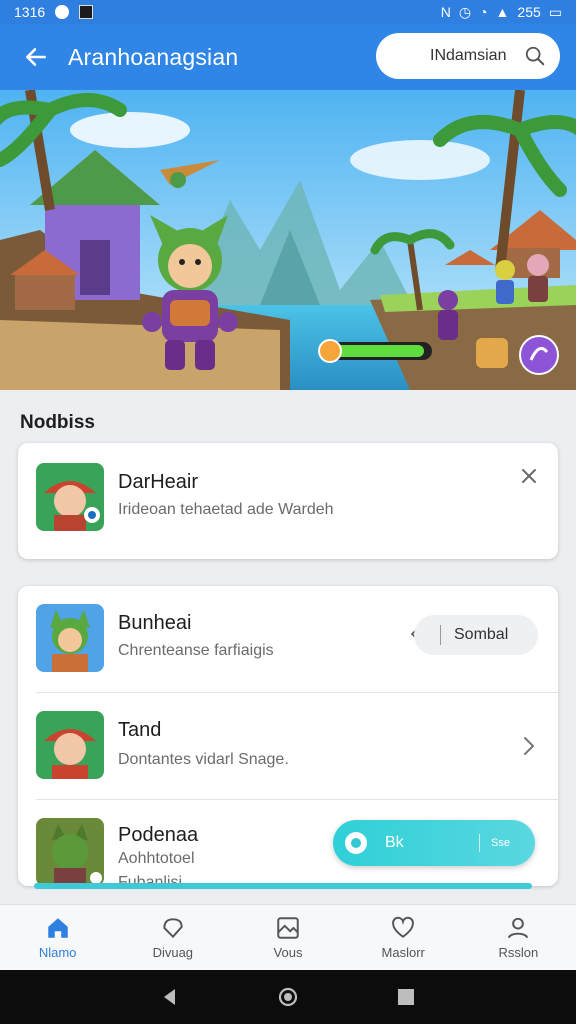 The image size is (576, 1024). I want to click on nav-item-profile: Rsslon, so click(518, 937).